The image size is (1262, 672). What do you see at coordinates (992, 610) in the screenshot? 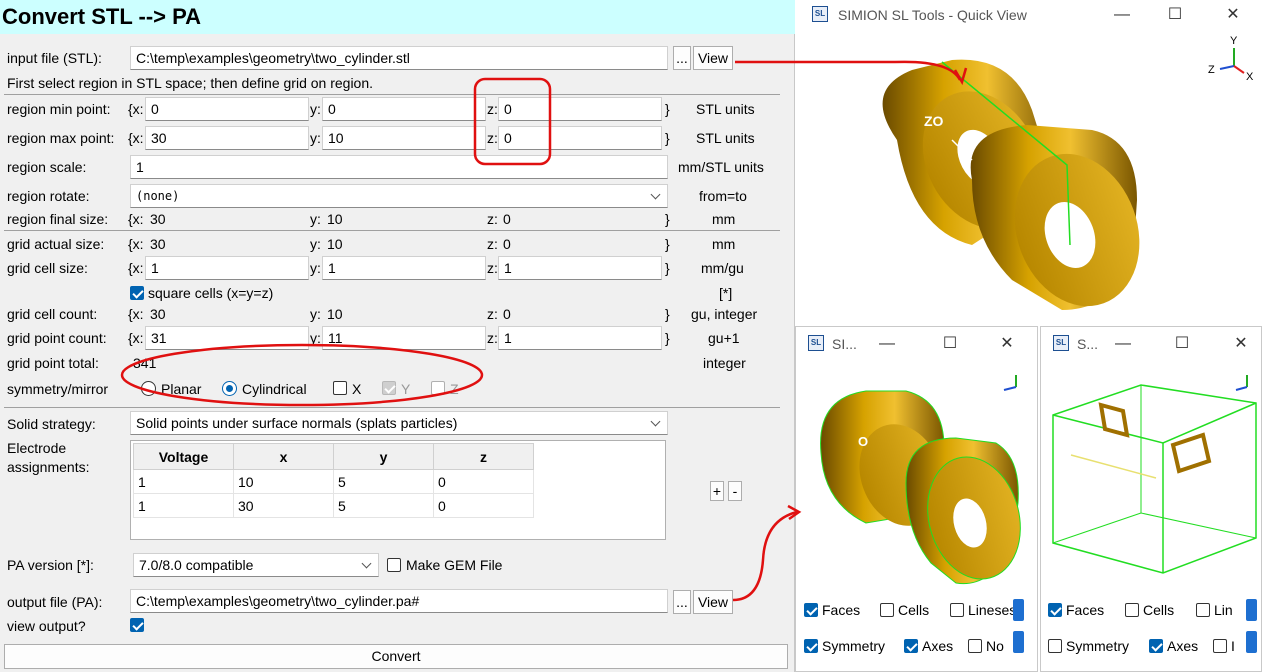
I see `lines-label: Lineses` at bounding box center [992, 610].